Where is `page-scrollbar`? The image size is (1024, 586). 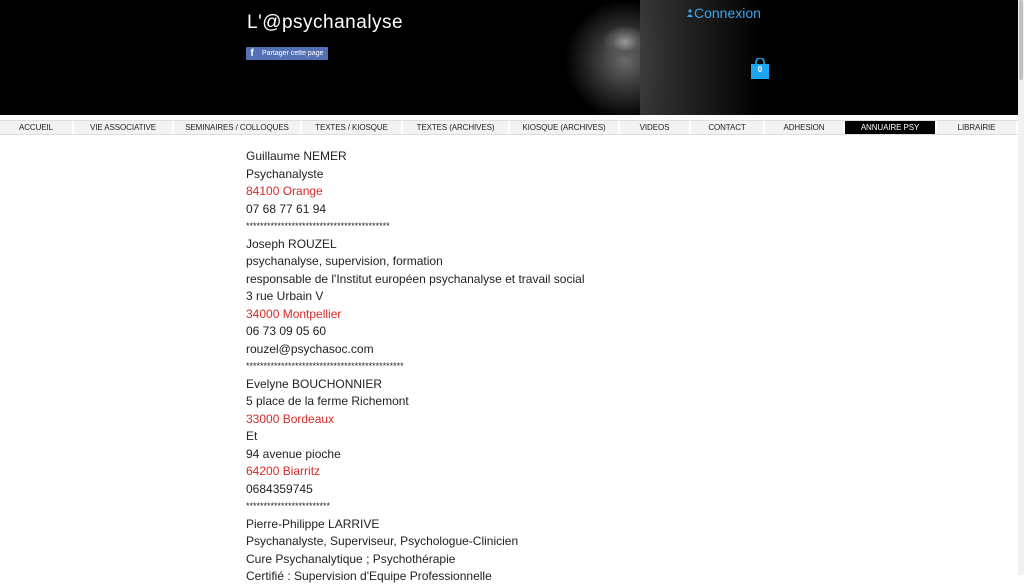
page-scrollbar is located at coordinates (1021, 287).